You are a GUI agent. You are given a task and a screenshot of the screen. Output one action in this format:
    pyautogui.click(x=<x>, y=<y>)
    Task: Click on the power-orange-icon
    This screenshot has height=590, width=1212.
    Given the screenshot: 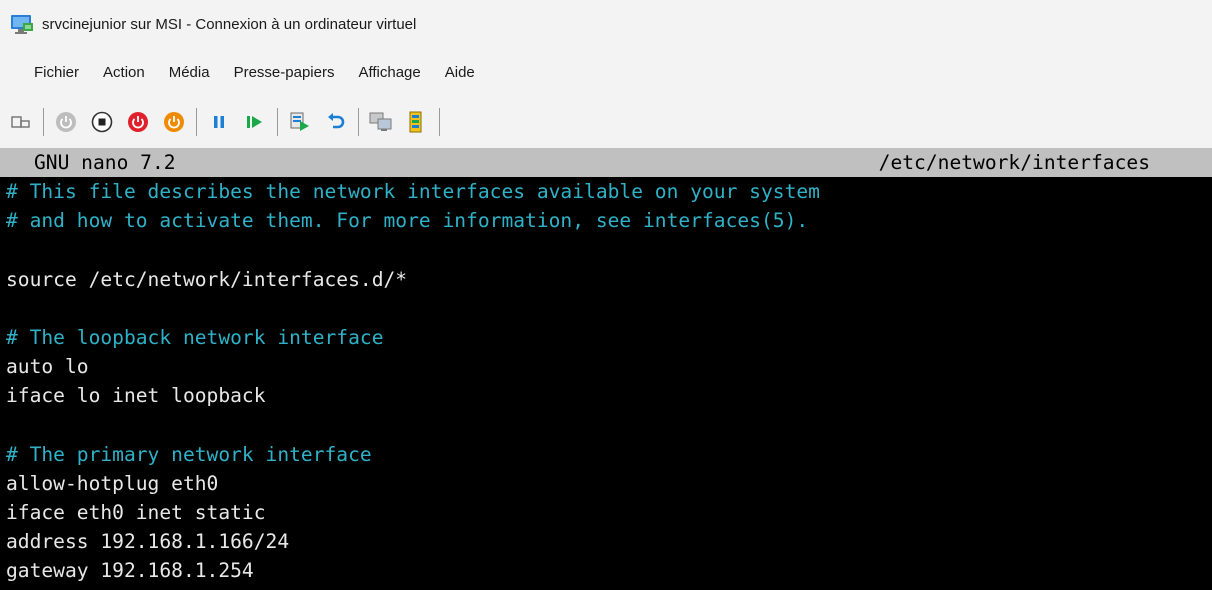 What is the action you would take?
    pyautogui.click(x=174, y=122)
    